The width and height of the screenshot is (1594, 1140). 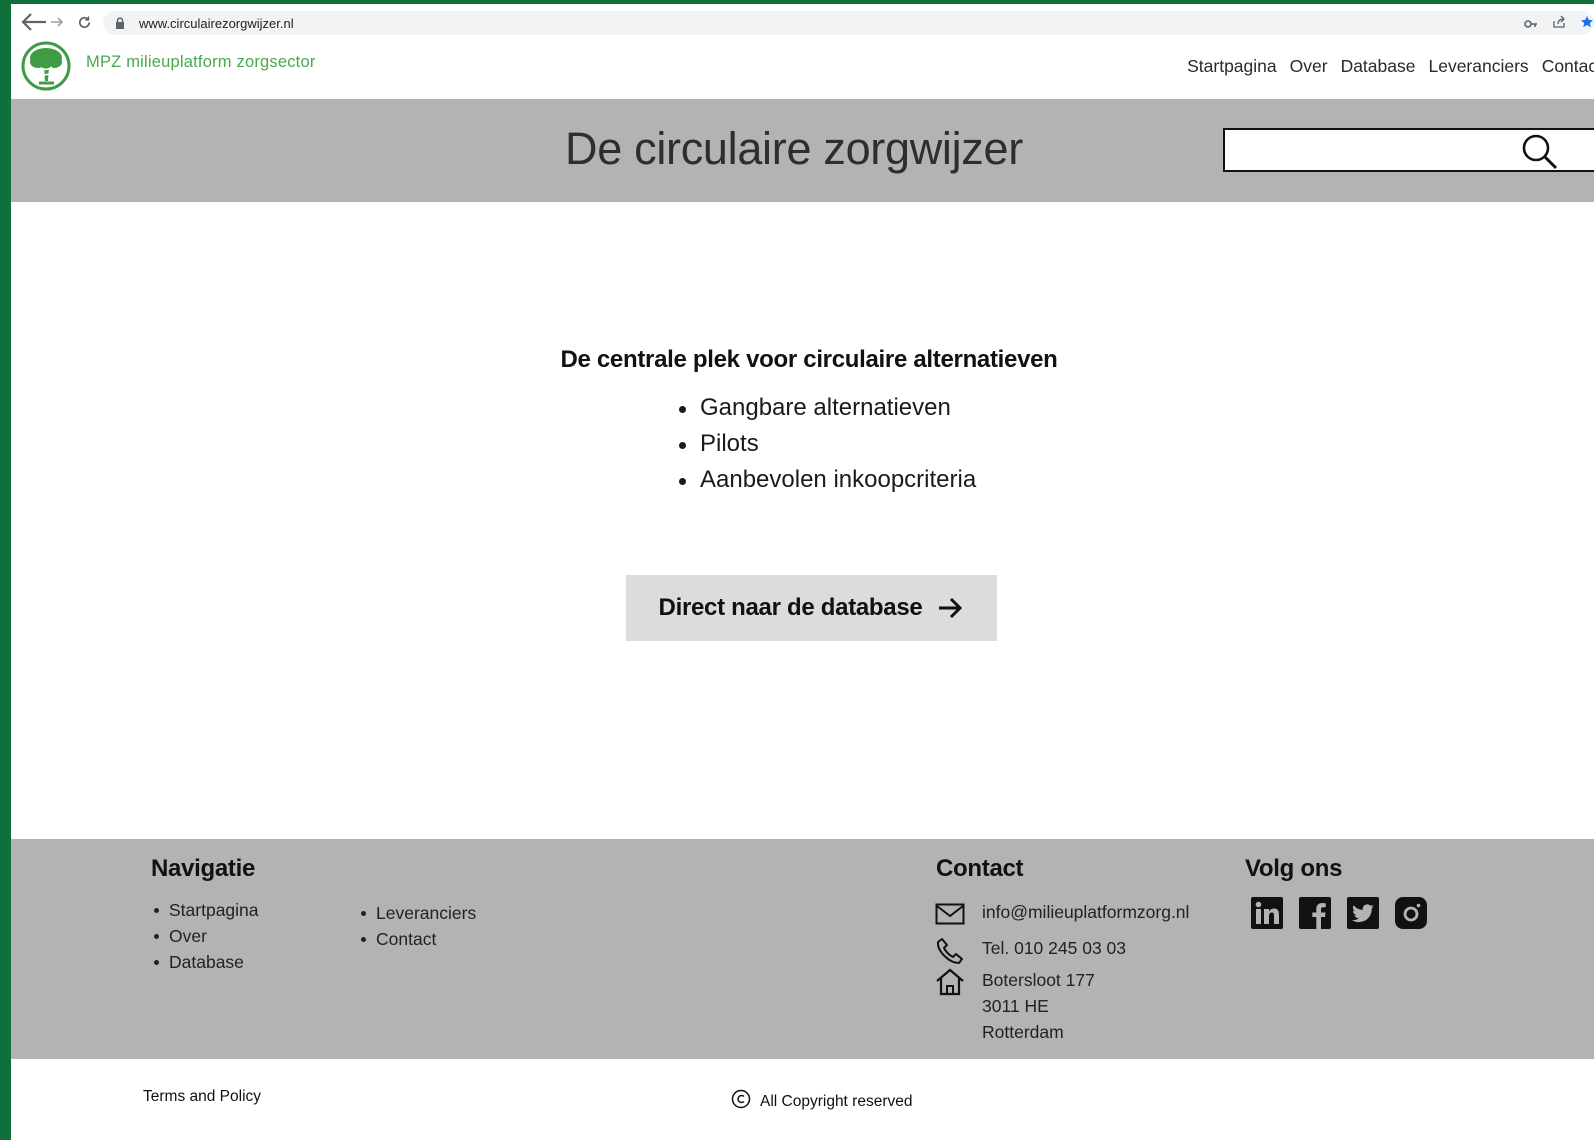 I want to click on bookmark-star-icon, so click(x=1587, y=24).